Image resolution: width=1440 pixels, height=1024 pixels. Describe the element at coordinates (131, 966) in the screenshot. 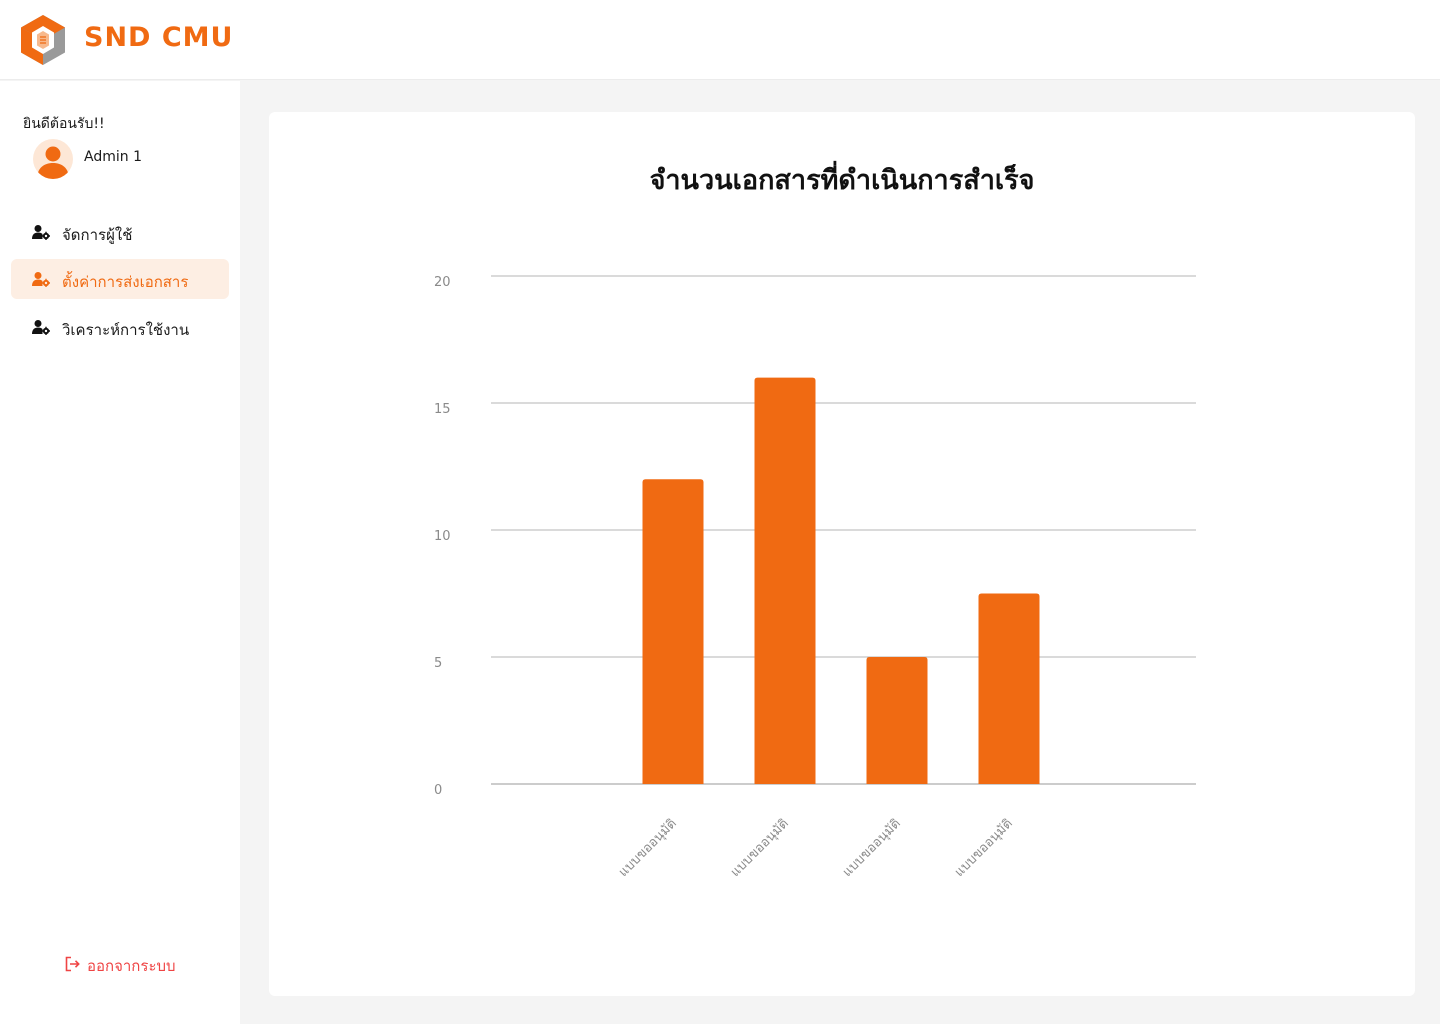

I see `logout-label: ออกจากระบบ` at that location.